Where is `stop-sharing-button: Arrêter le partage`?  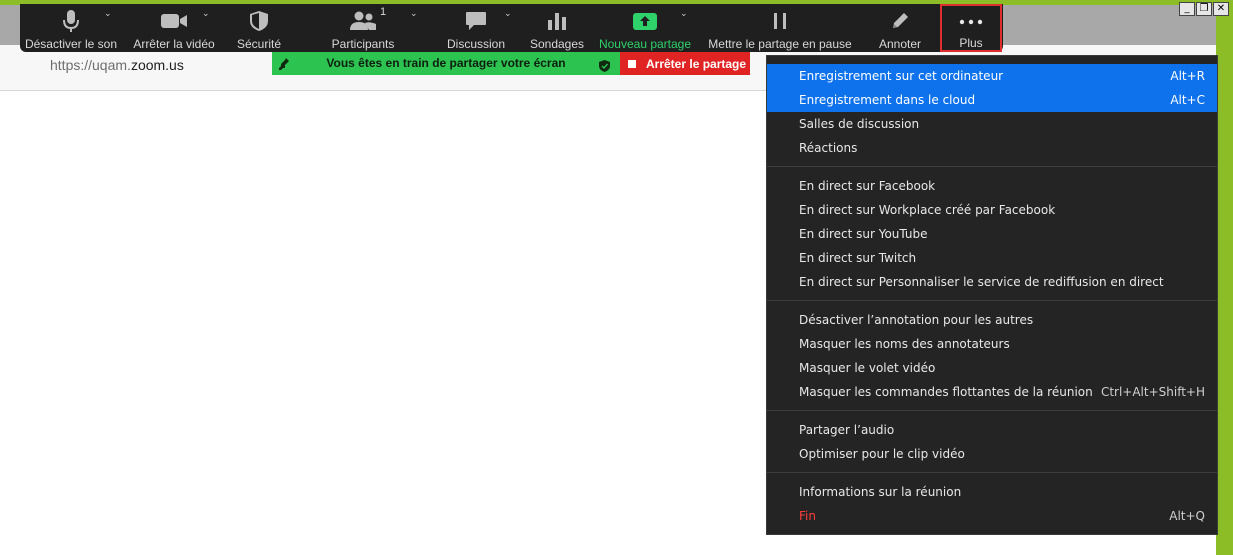 stop-sharing-button: Arrêter le partage is located at coordinates (685, 63).